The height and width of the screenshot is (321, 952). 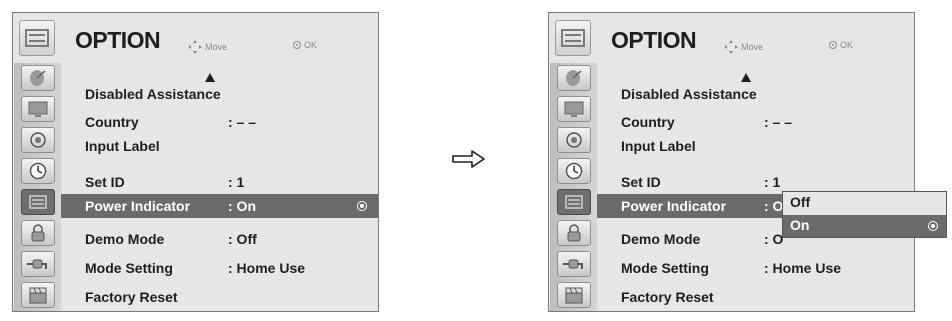 I want to click on transition-arrow-icon, so click(x=468, y=159).